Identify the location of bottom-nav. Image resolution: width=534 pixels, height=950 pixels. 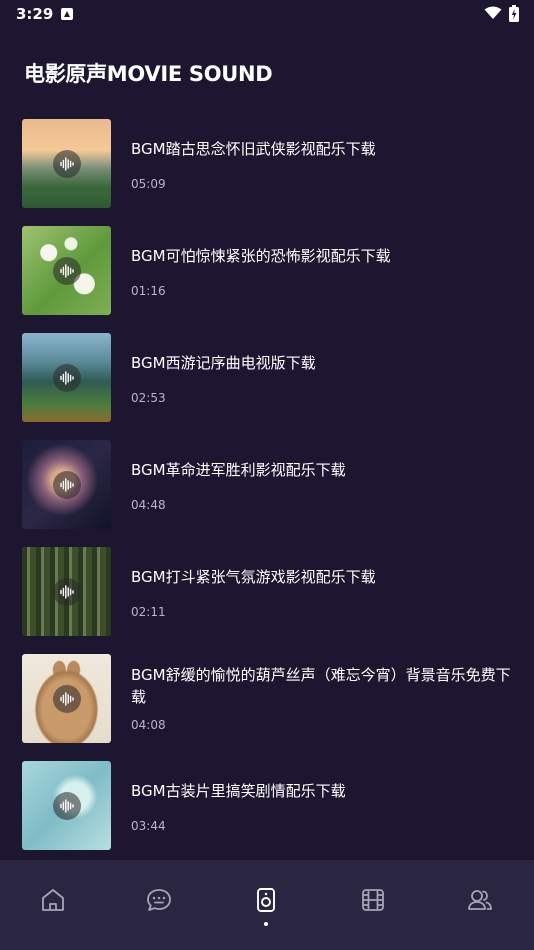
(267, 905).